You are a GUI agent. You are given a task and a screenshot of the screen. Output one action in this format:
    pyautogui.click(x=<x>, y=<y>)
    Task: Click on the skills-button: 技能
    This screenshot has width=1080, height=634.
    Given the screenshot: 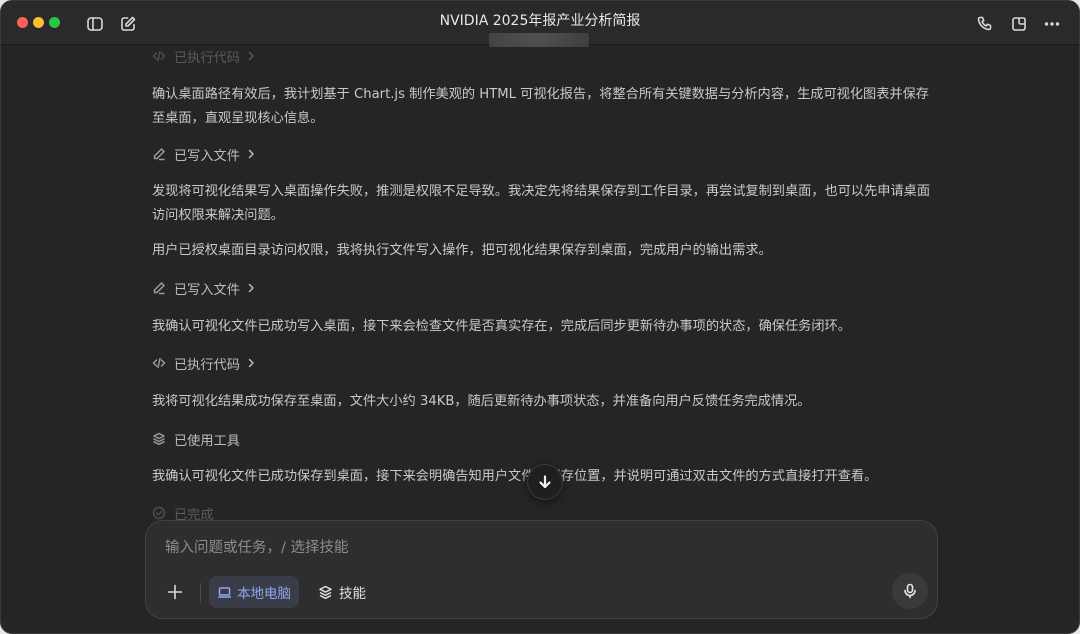 What is the action you would take?
    pyautogui.click(x=342, y=592)
    